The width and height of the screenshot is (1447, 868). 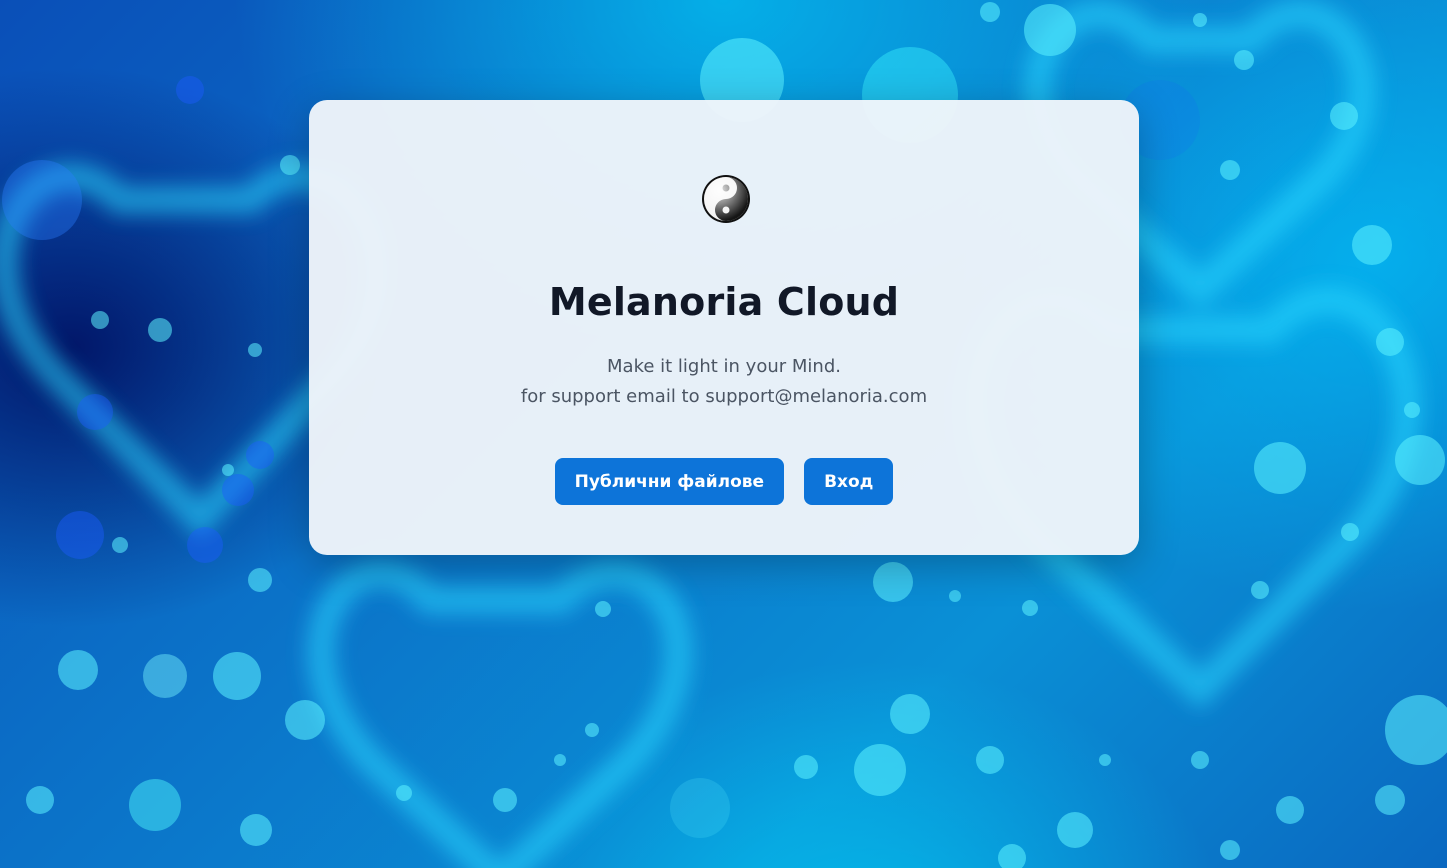 I want to click on page-title: Melanoria Cloud, so click(x=724, y=302).